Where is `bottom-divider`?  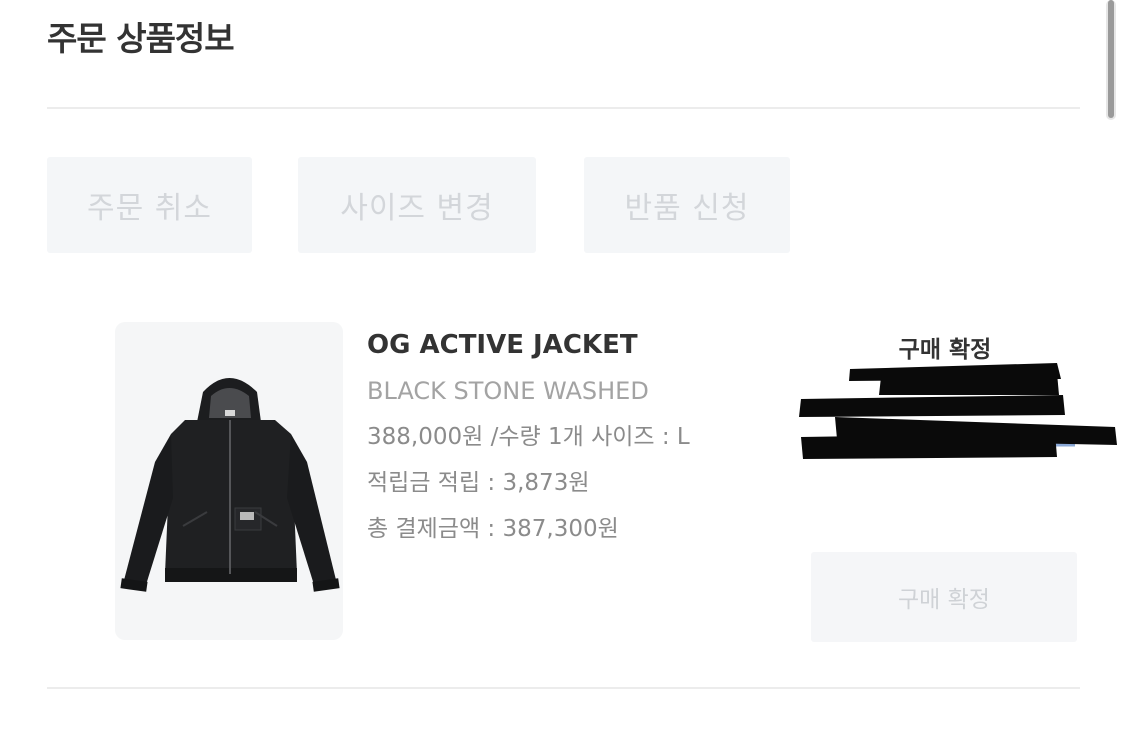 bottom-divider is located at coordinates (563, 688).